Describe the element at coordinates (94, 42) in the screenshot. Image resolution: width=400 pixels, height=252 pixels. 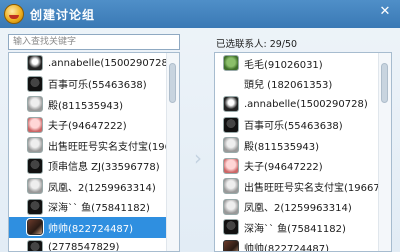
I see `search-input` at that location.